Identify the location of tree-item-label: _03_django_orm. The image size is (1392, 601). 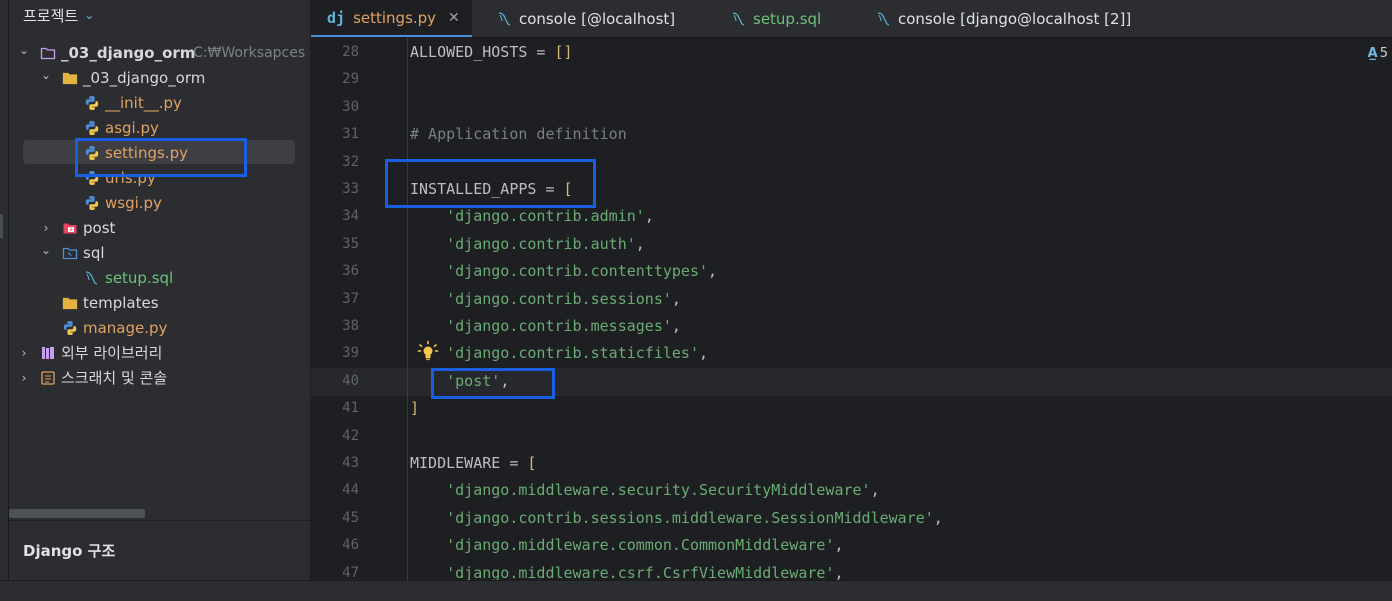
(144, 77).